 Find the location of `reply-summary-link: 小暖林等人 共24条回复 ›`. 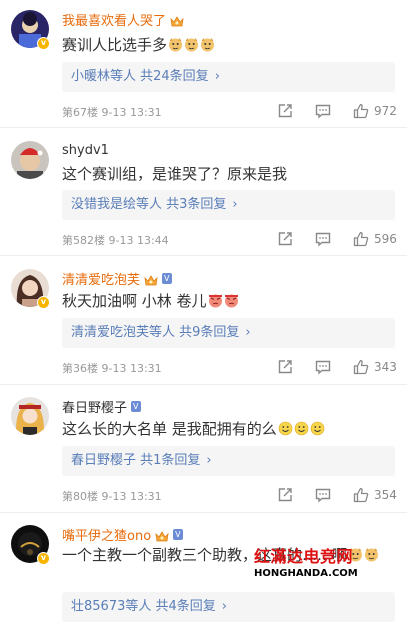

reply-summary-link: 小暖林等人 共24条回复 › is located at coordinates (228, 77).